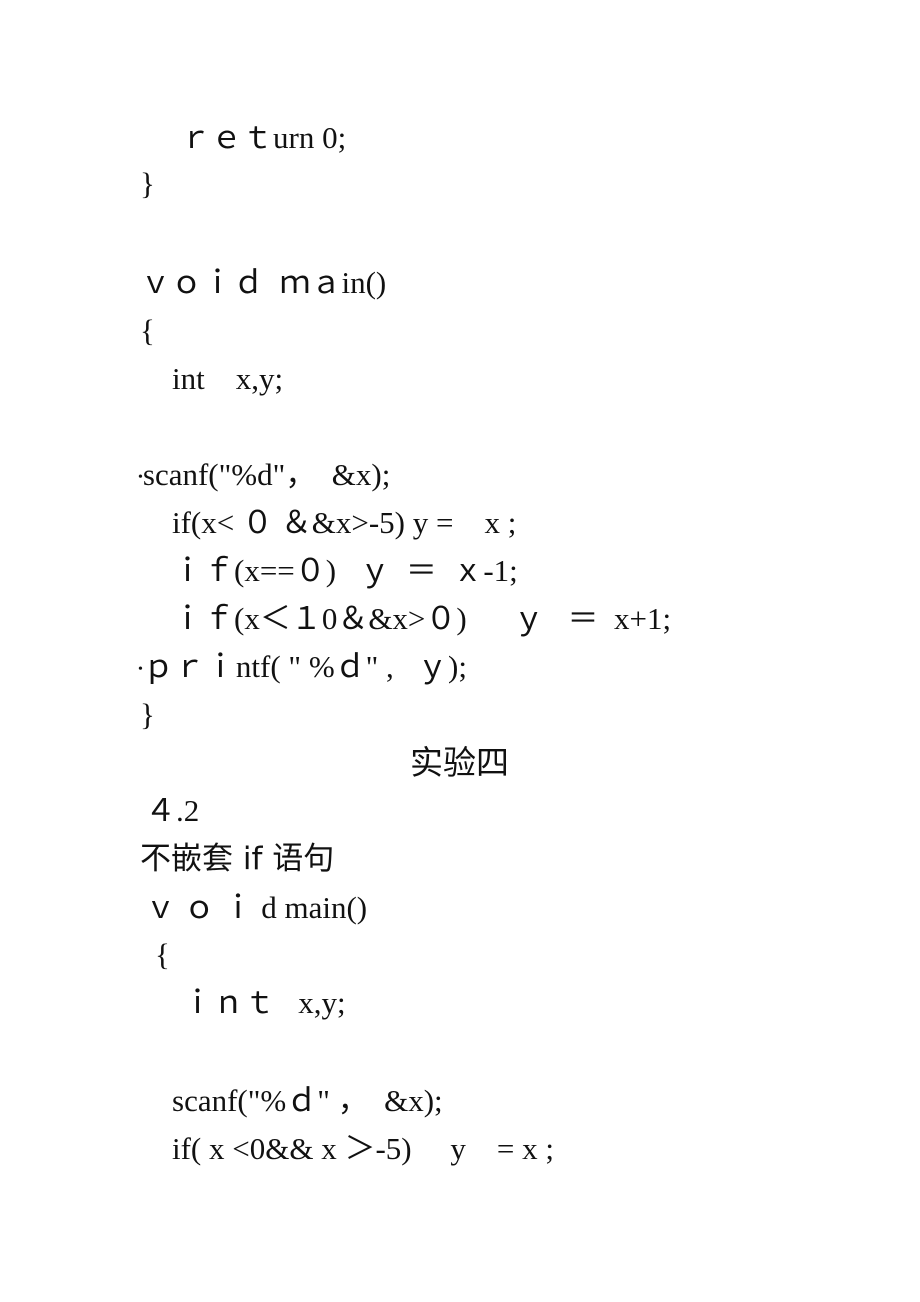 The height and width of the screenshot is (1302, 920). What do you see at coordinates (422, 618) in the screenshot?
I see `code-if-line-3: ｉｆ(x＜１0＆&x>０) ｙ ＝ x+1;` at bounding box center [422, 618].